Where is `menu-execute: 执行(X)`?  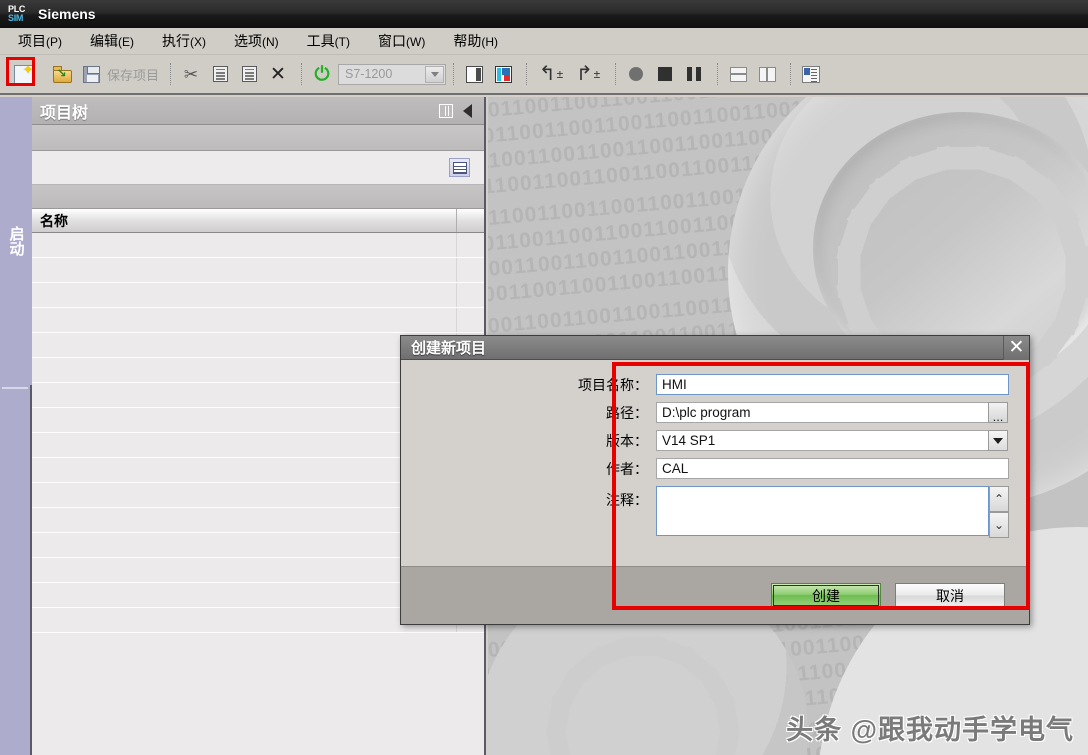 menu-execute: 执行(X) is located at coordinates (184, 41).